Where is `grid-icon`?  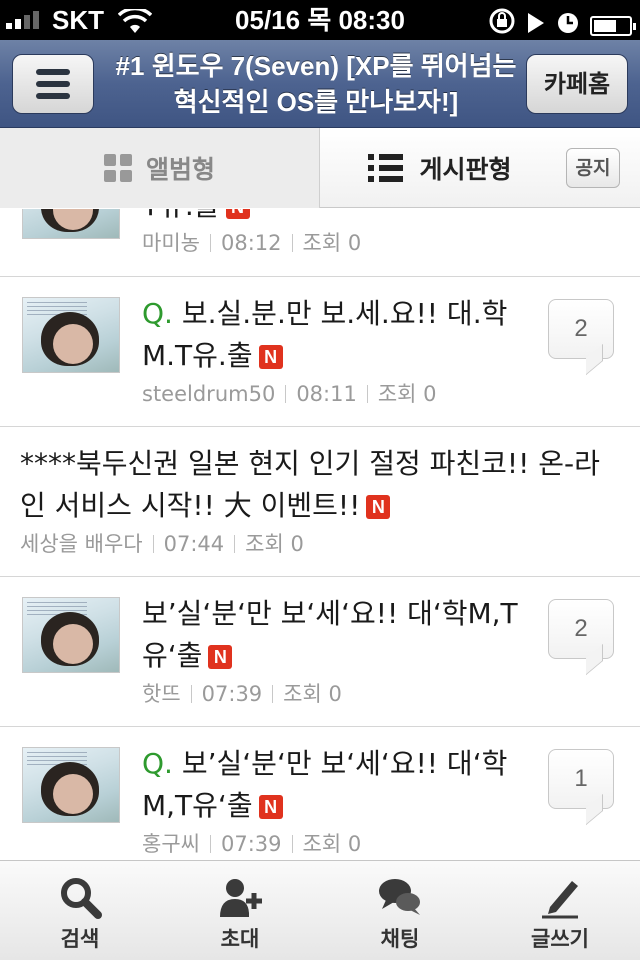
grid-icon is located at coordinates (117, 168).